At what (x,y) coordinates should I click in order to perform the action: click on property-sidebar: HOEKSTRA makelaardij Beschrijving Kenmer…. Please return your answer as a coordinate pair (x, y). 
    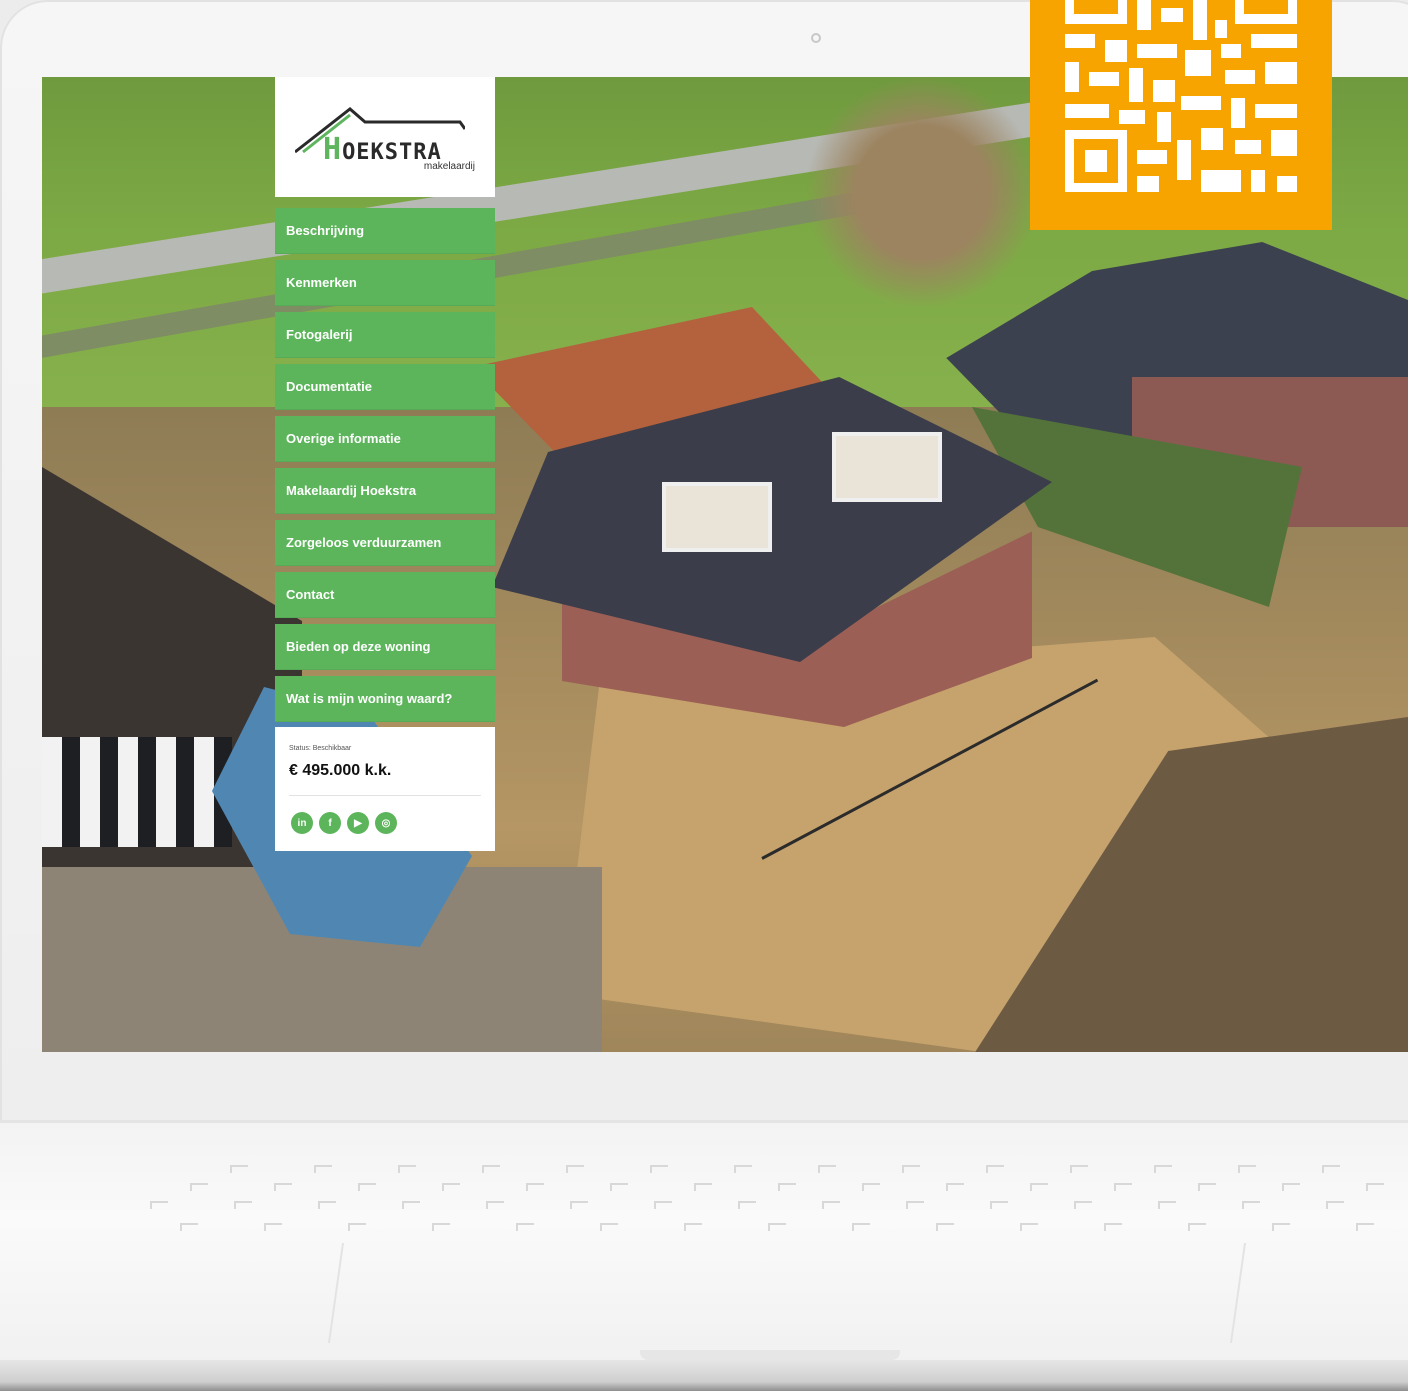
    Looking at the image, I should click on (385, 464).